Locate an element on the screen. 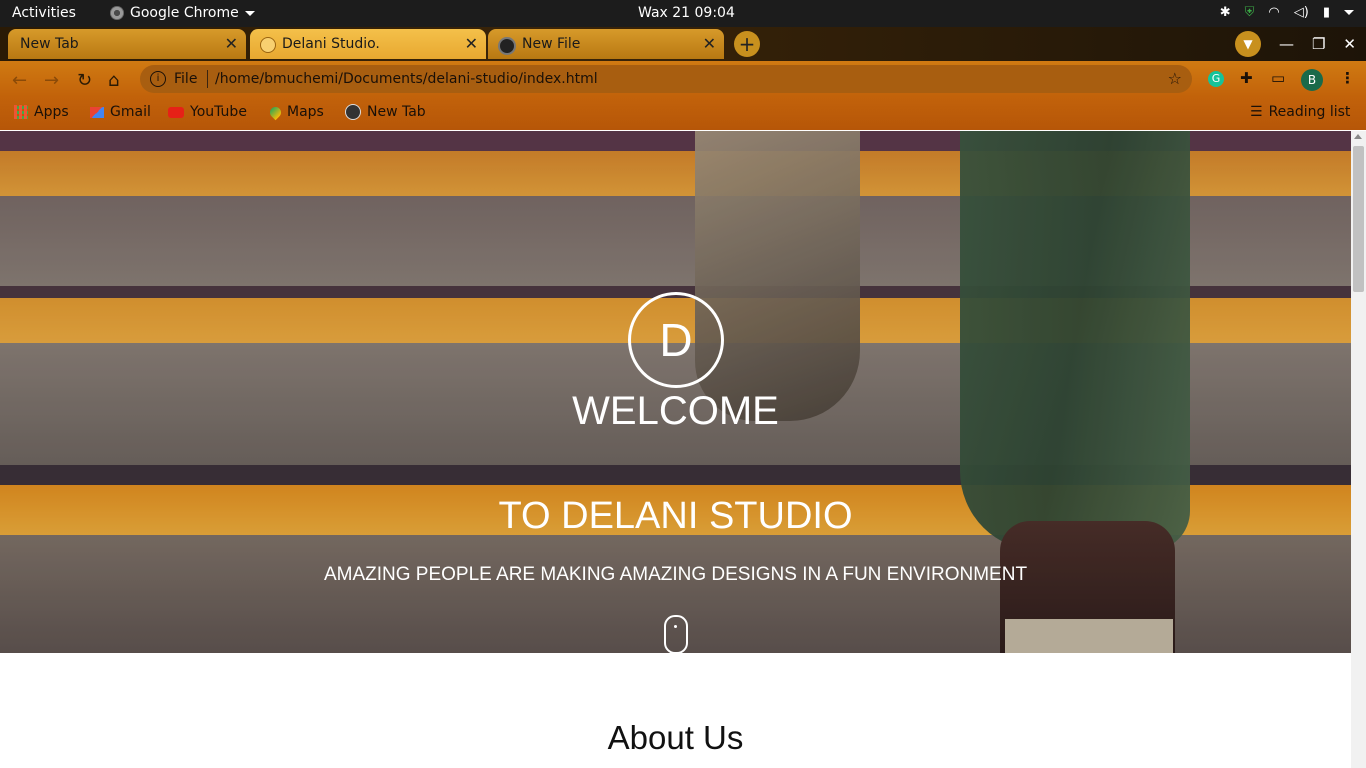  mouse-wheel-dot is located at coordinates (675, 626).